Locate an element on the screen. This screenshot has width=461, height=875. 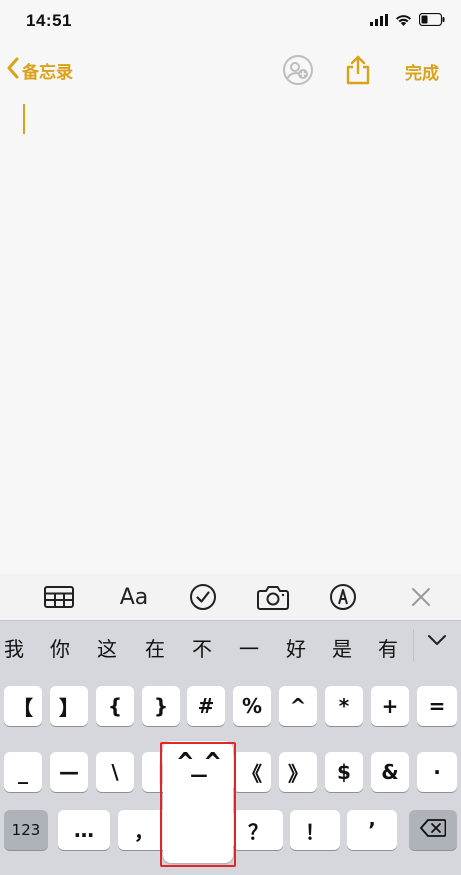
key: 《 is located at coordinates (252, 772).